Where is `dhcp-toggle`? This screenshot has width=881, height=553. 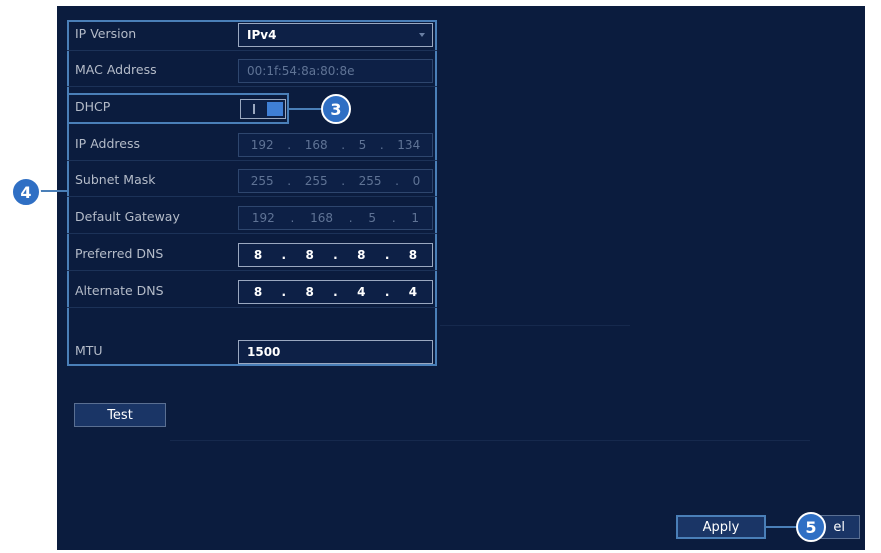 dhcp-toggle is located at coordinates (263, 109).